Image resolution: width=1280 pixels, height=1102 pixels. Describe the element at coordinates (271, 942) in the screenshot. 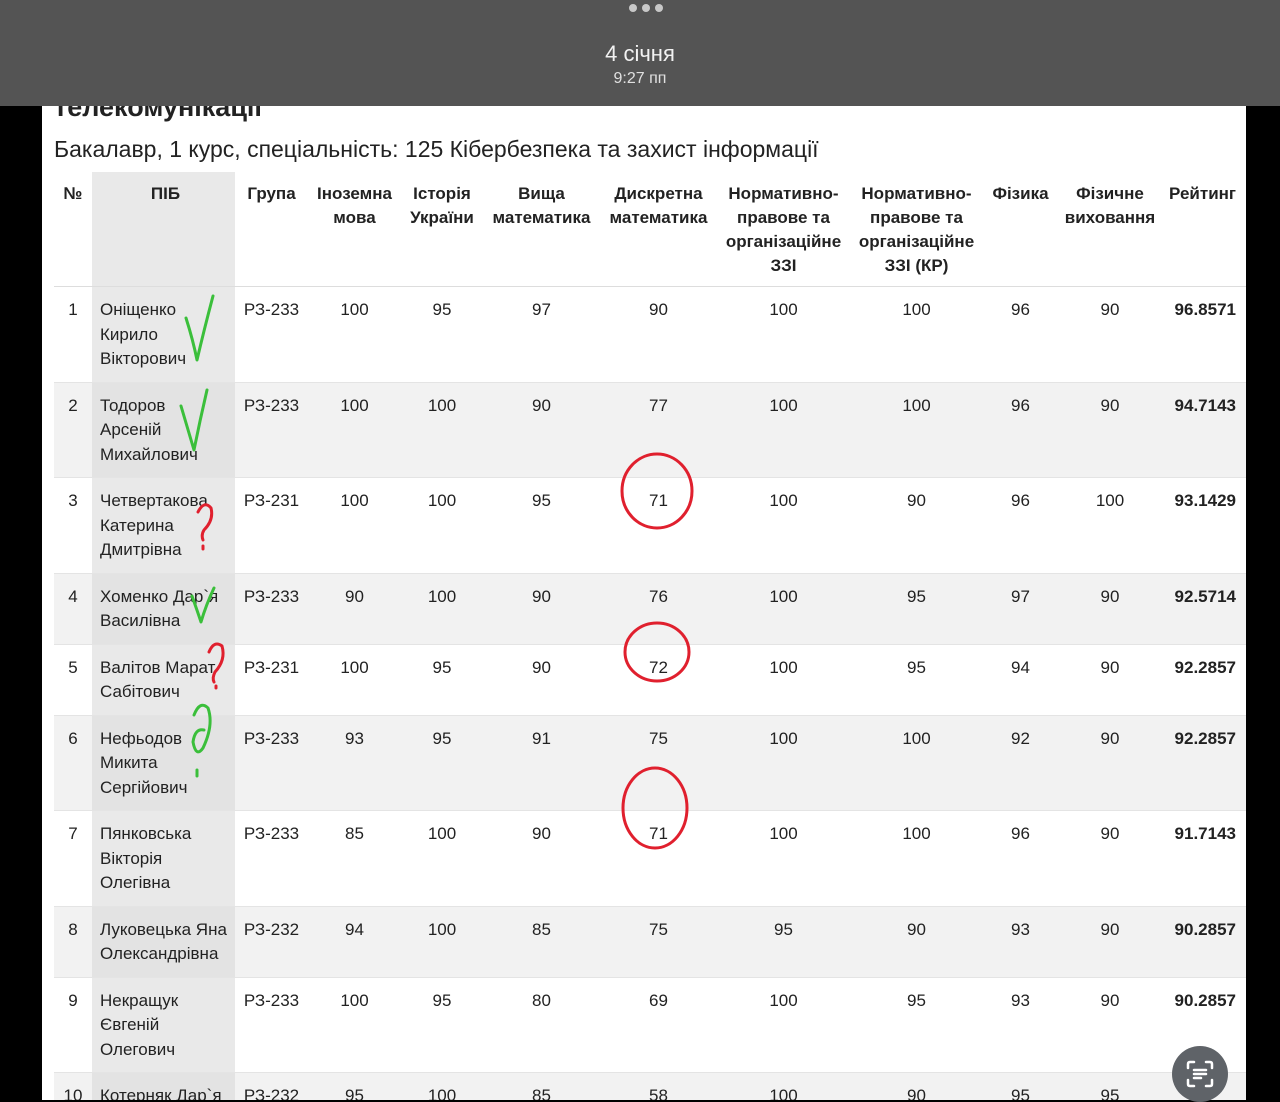

I see `col-group-cell: РЗ-232` at that location.